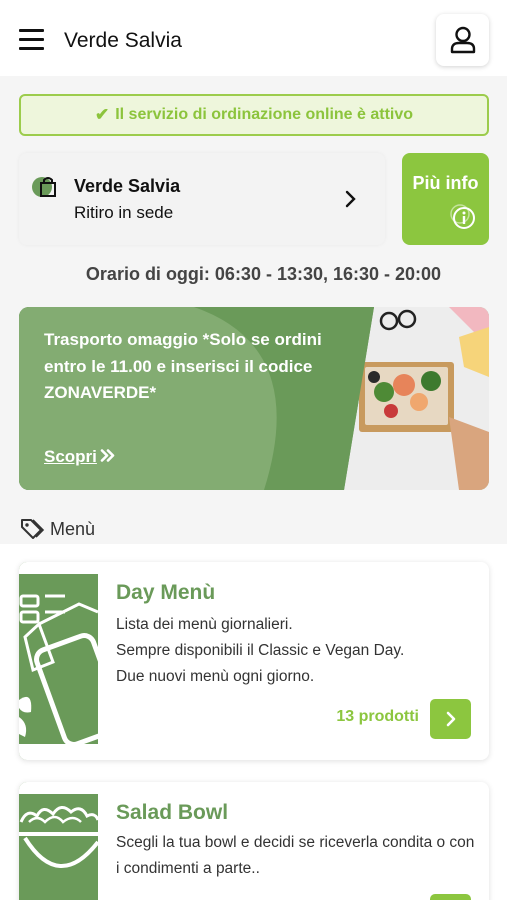  I want to click on day-menu-image, so click(58, 661).